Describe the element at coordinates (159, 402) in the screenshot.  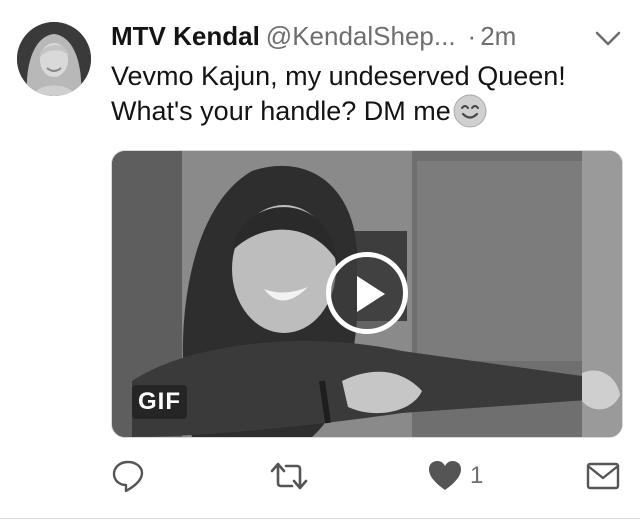
I see `gif-badge: GIF` at that location.